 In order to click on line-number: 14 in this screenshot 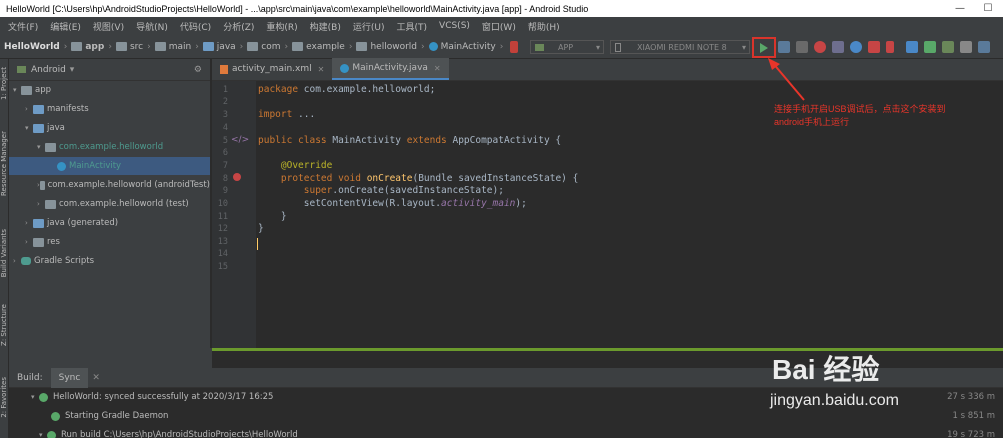, I will do `click(222, 254)`.